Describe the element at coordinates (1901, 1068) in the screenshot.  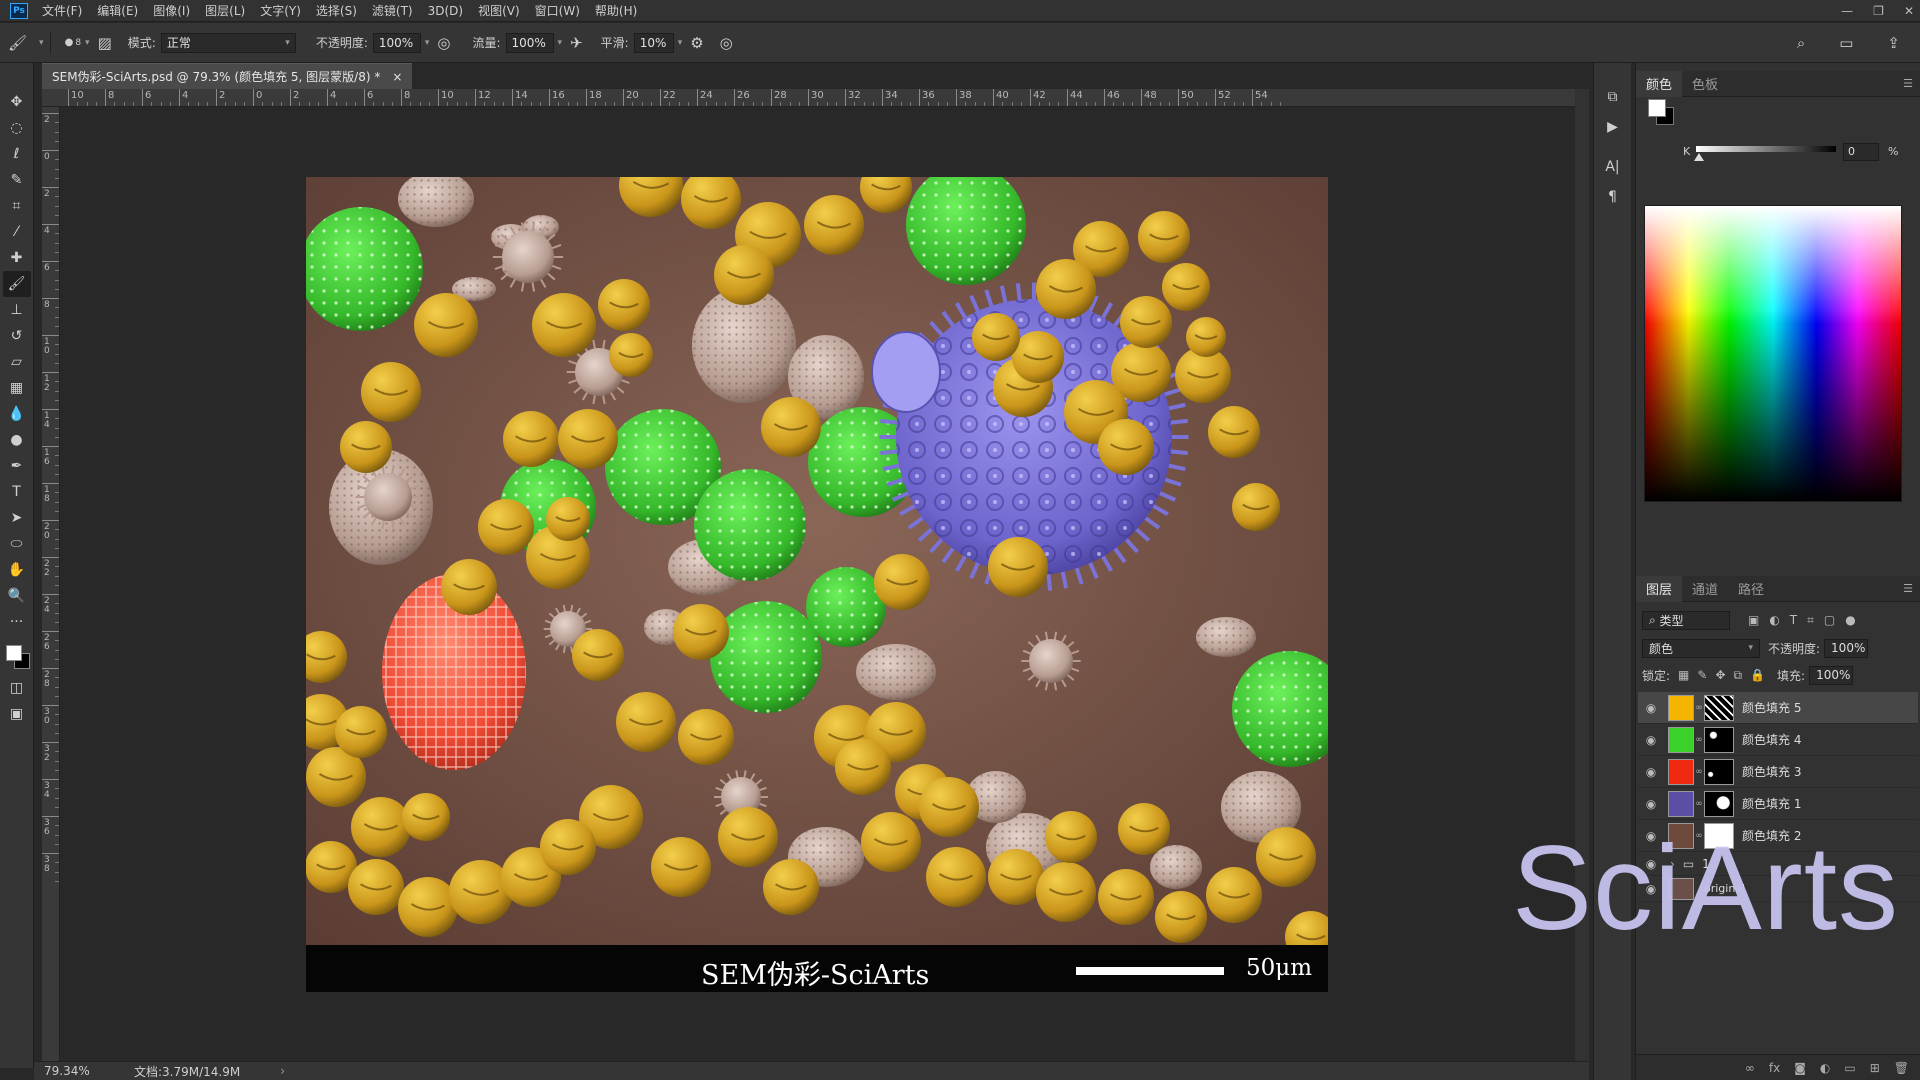
I see `delete-layer-trash-icon: 🗑` at that location.